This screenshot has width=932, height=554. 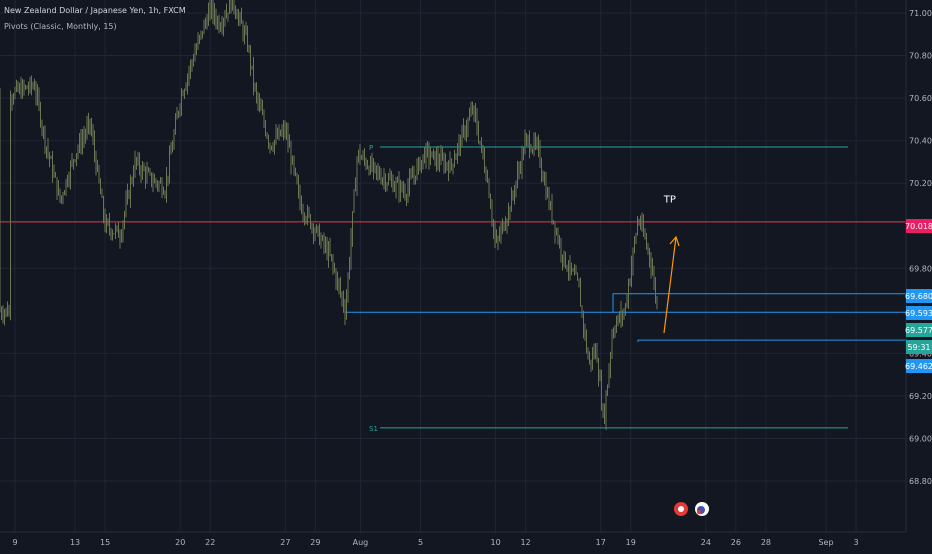 What do you see at coordinates (920, 141) in the screenshot?
I see `price-tick-label-3: 70.400` at bounding box center [920, 141].